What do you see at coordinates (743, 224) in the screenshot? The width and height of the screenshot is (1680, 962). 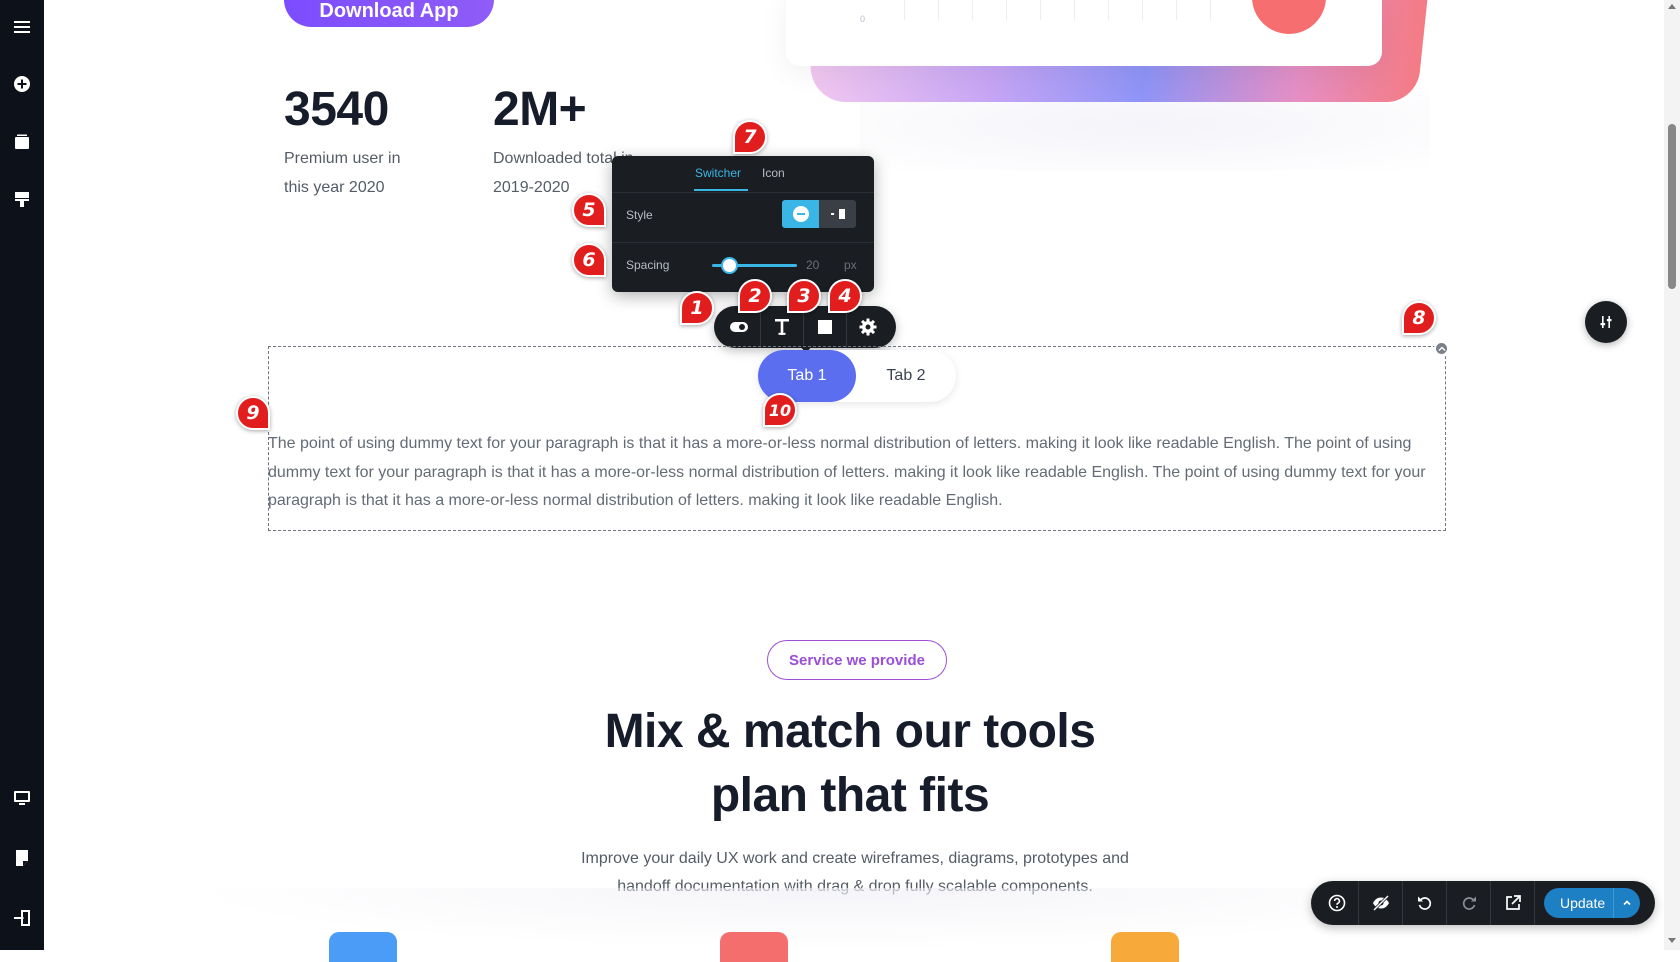 I see `widget-settings-popup: Switcher Icon Style Spacing 20 px` at bounding box center [743, 224].